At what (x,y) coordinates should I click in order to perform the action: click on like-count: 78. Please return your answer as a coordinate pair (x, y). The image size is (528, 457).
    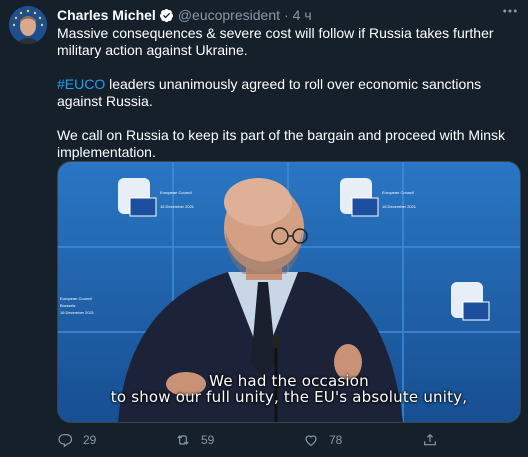
    Looking at the image, I should click on (336, 440).